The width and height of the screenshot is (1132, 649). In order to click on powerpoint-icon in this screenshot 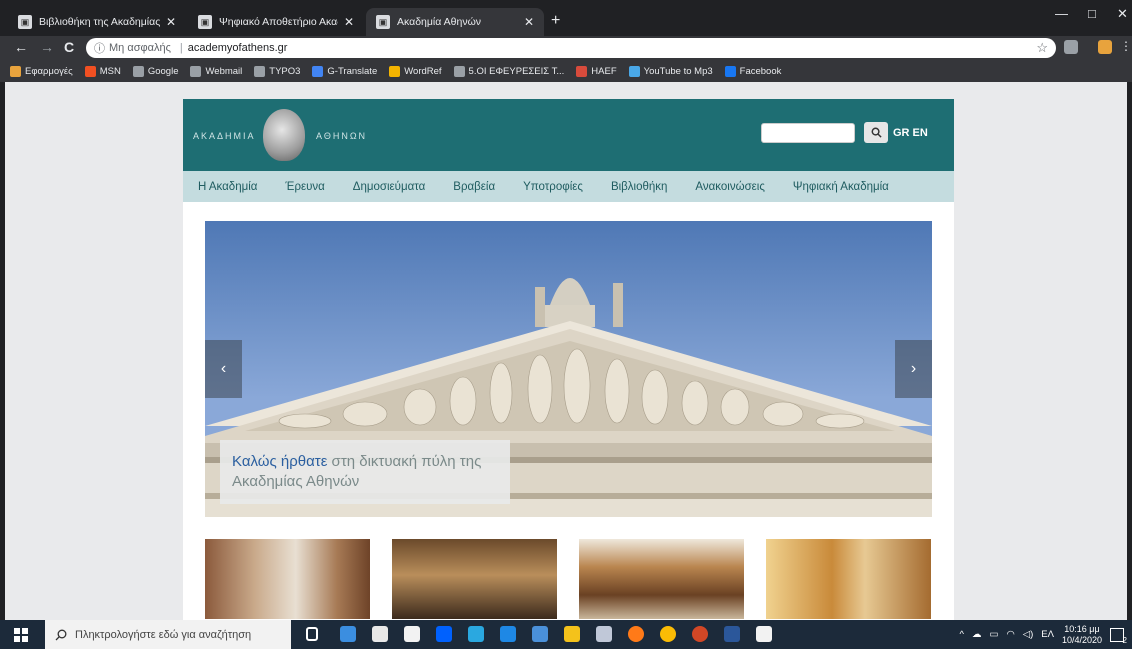, I will do `click(700, 634)`.